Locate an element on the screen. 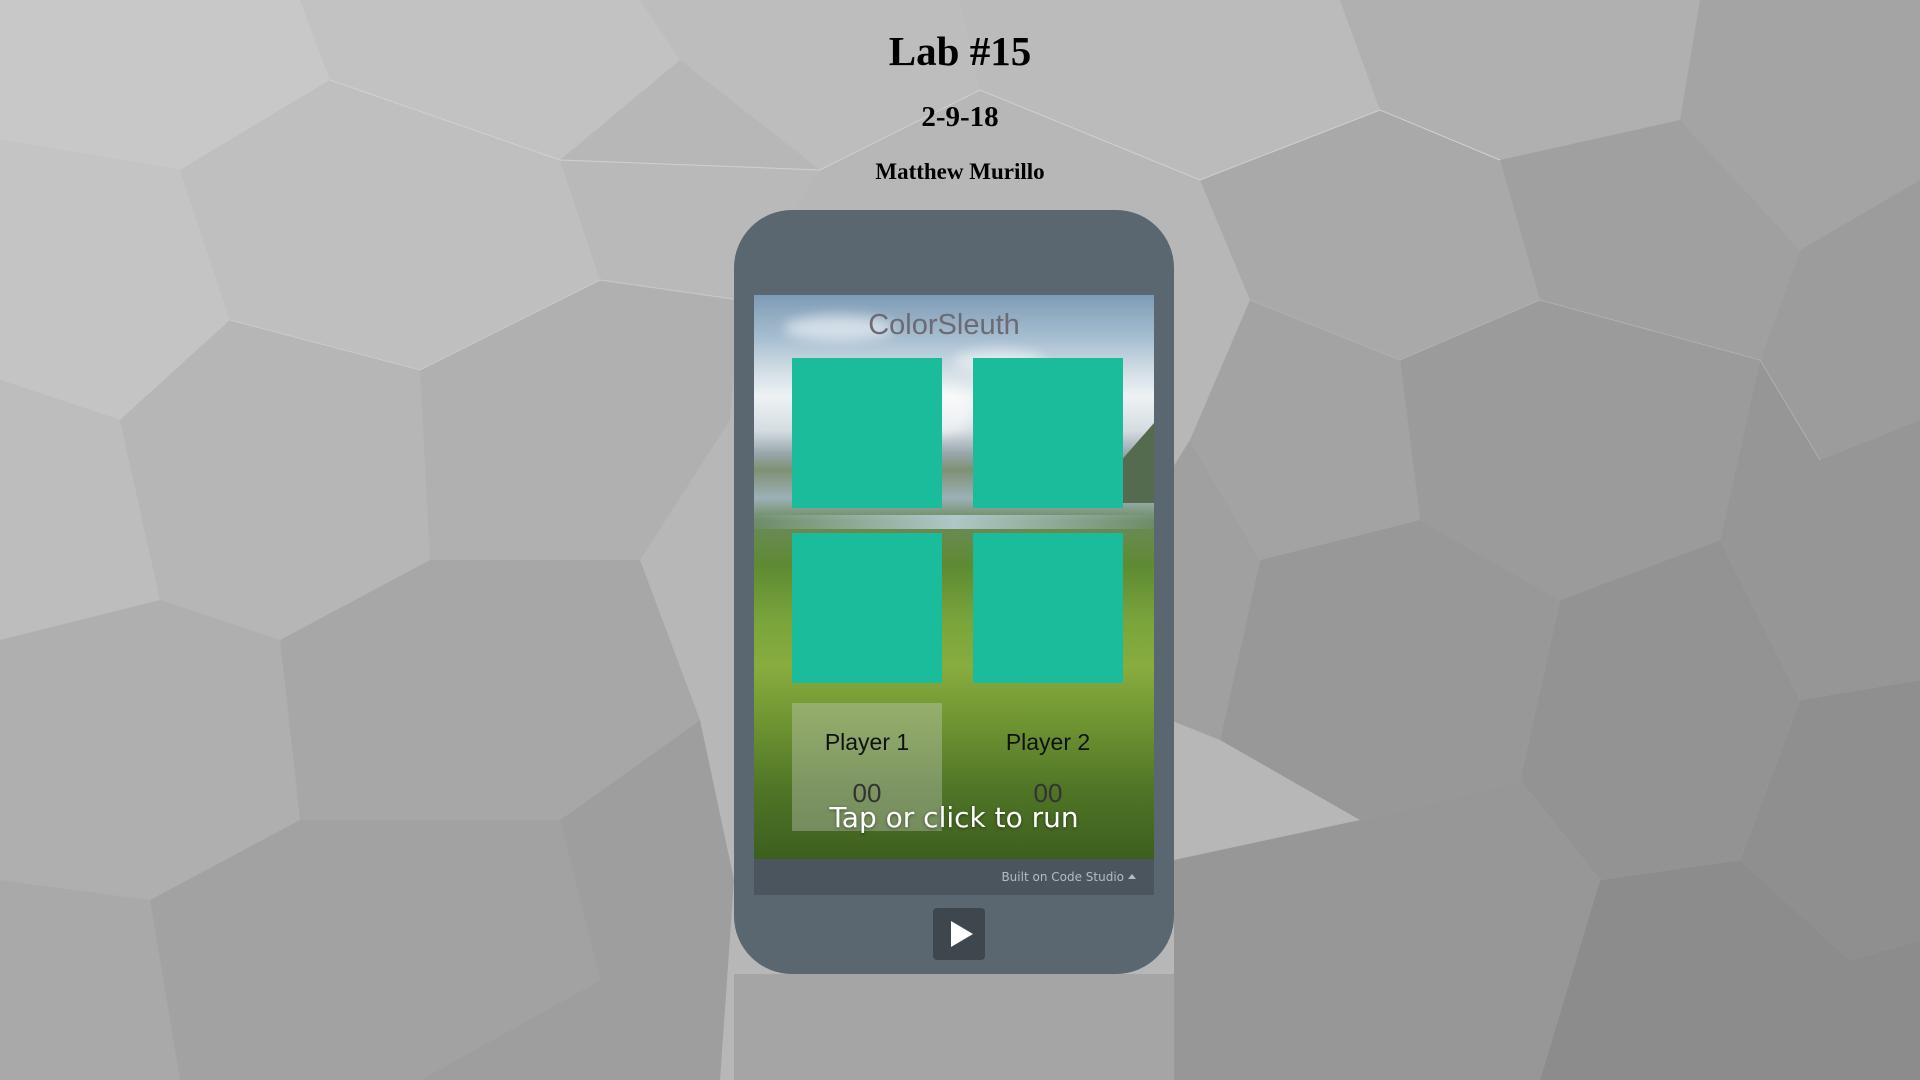  player1-label: Player 1 is located at coordinates (867, 742).